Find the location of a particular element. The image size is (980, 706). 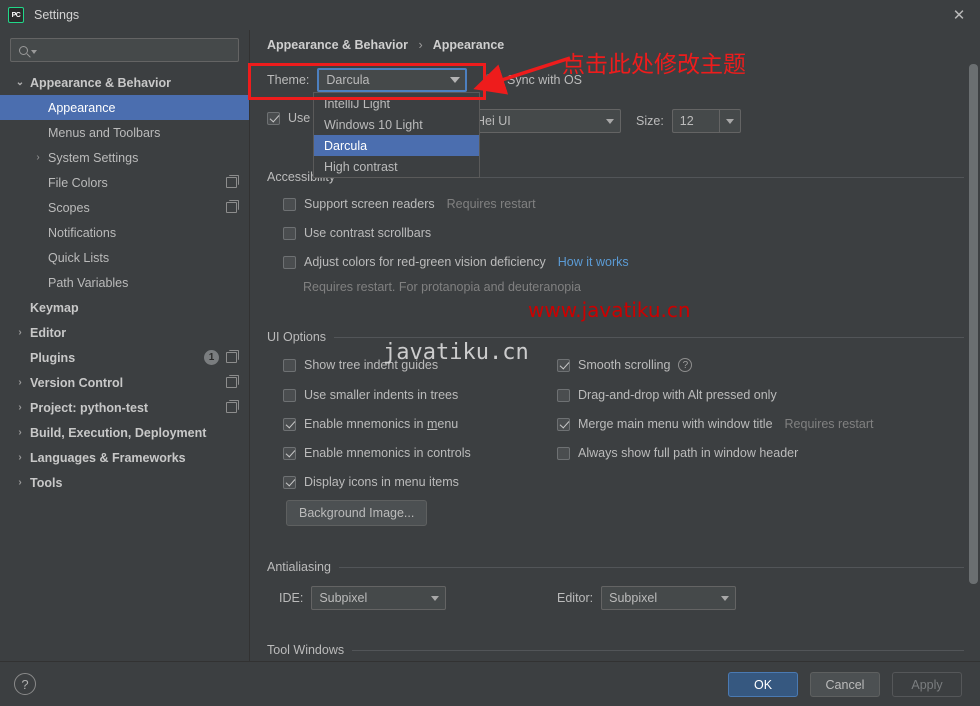

ide-antialiasing-value: Subpixel is located at coordinates (343, 598).